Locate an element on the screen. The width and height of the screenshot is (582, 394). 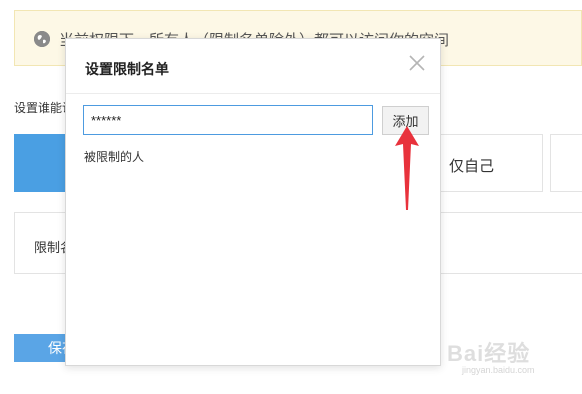
only-me-label: 仅自己 is located at coordinates (472, 166).